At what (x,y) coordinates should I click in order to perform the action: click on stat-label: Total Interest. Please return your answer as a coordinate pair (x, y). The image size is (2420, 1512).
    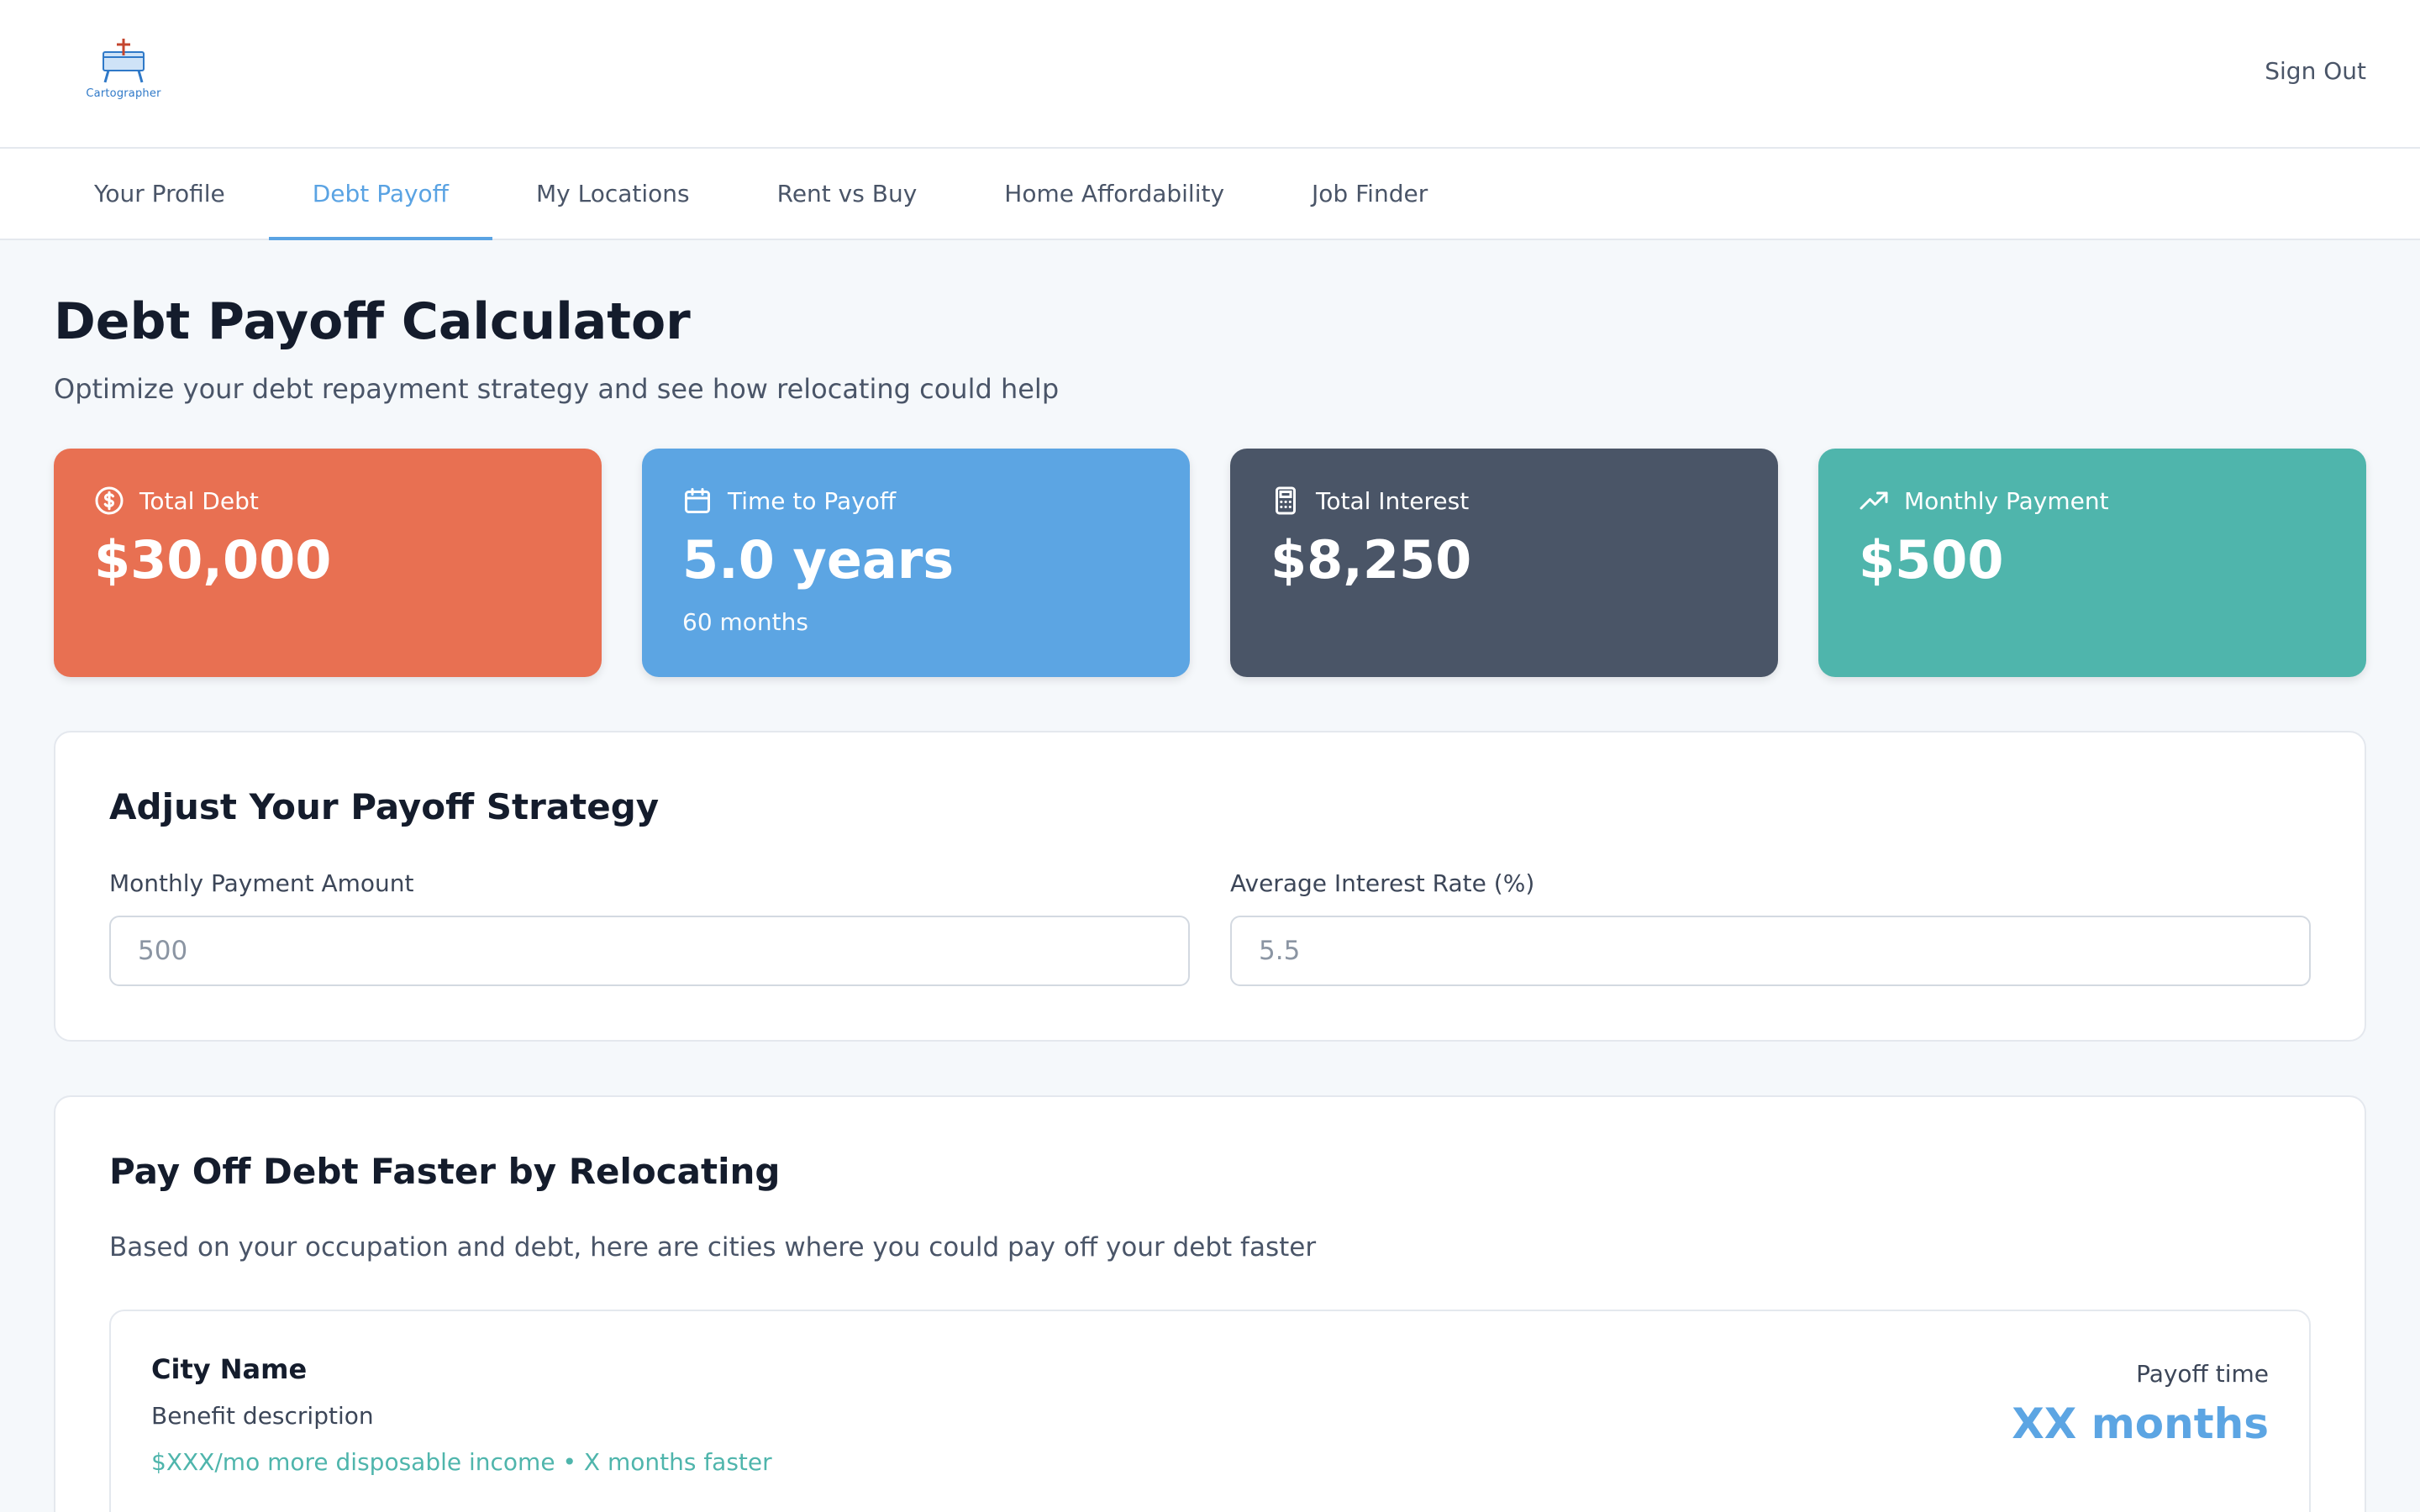
    Looking at the image, I should click on (1393, 500).